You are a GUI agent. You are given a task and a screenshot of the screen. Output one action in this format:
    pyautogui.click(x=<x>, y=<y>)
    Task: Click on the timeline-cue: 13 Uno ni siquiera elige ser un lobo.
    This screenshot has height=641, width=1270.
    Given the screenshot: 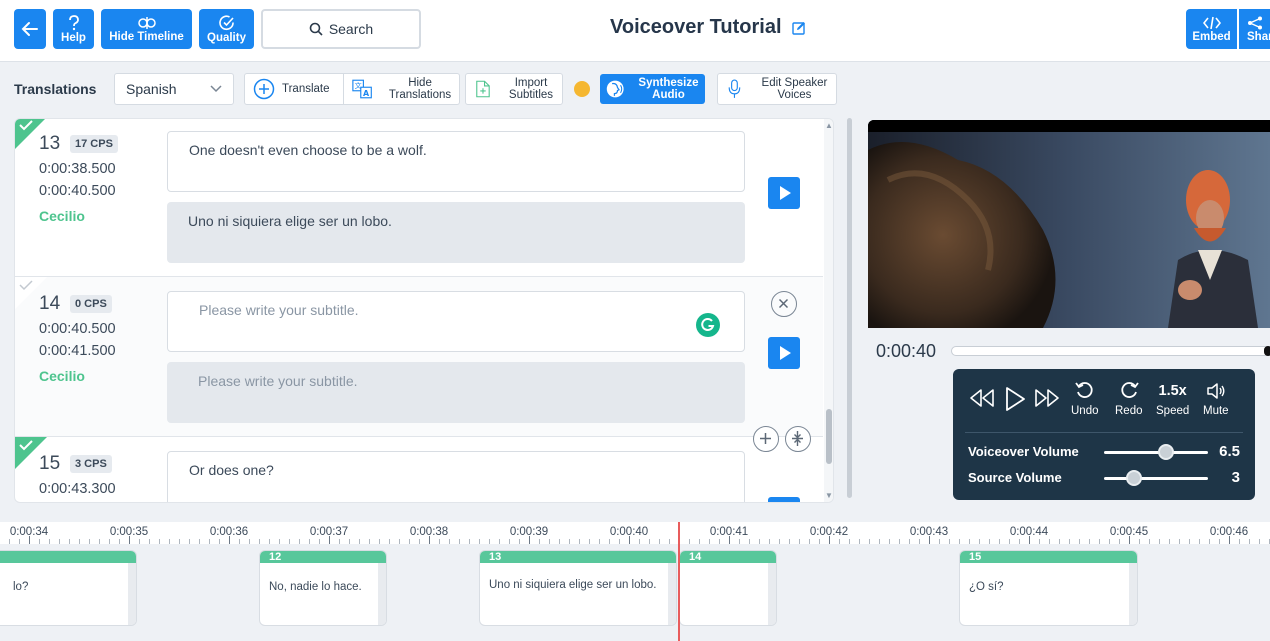 What is the action you would take?
    pyautogui.click(x=578, y=588)
    